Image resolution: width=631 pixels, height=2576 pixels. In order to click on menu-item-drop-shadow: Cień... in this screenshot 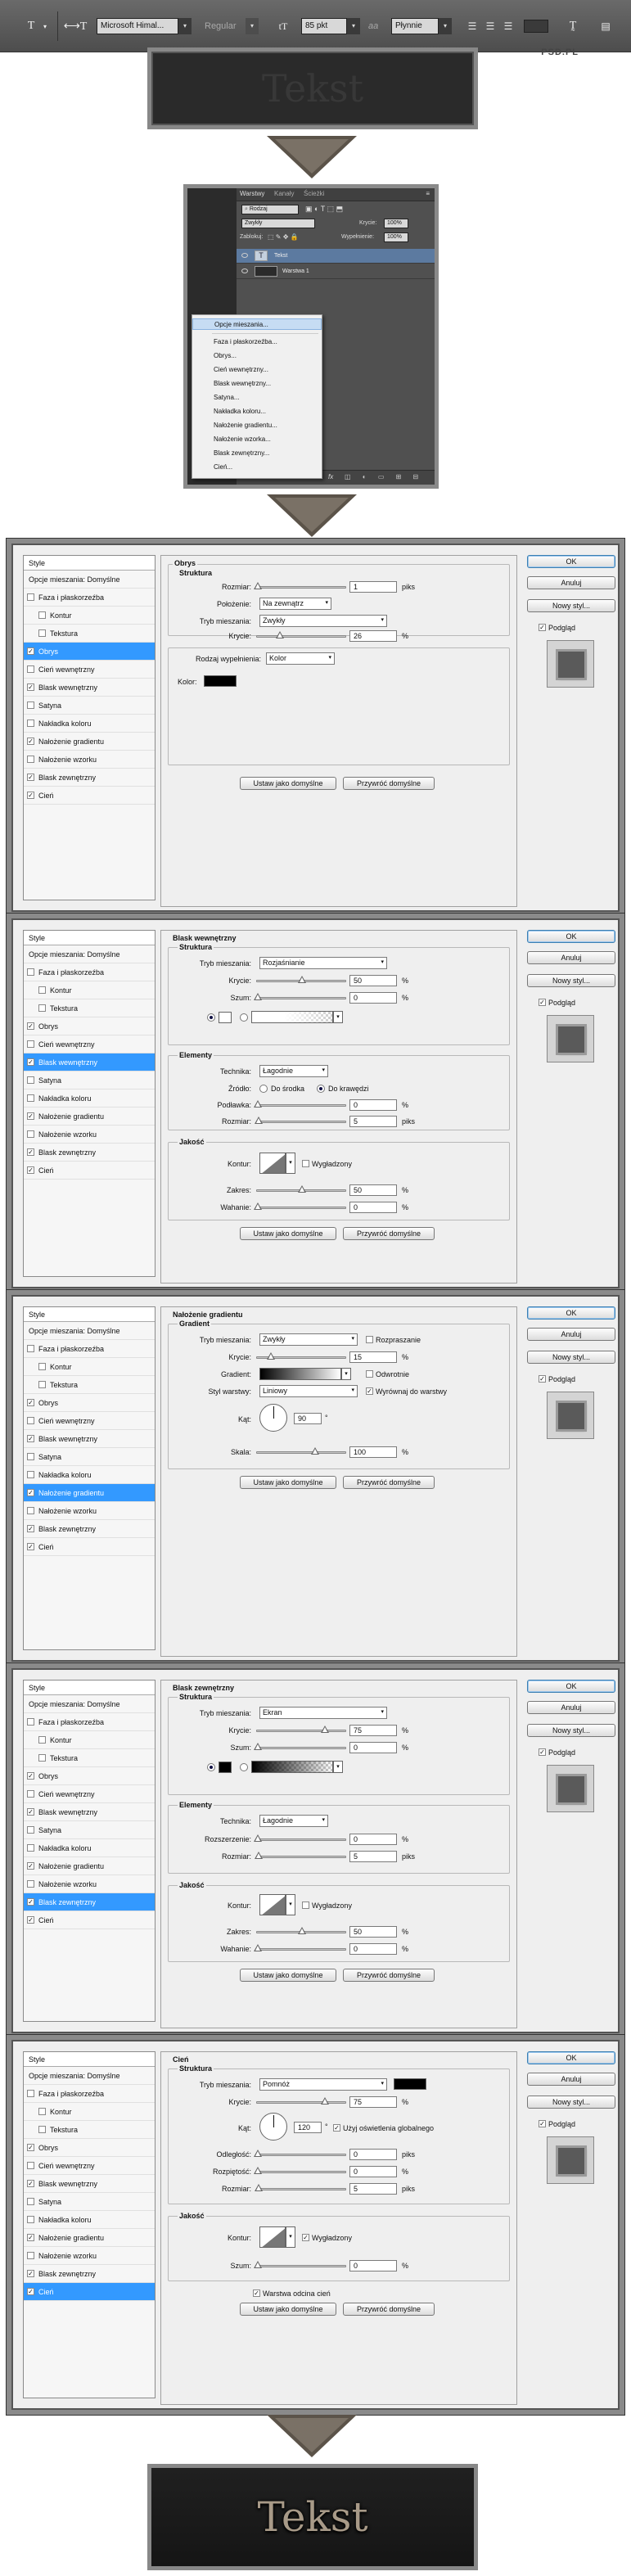, I will do `click(257, 467)`.